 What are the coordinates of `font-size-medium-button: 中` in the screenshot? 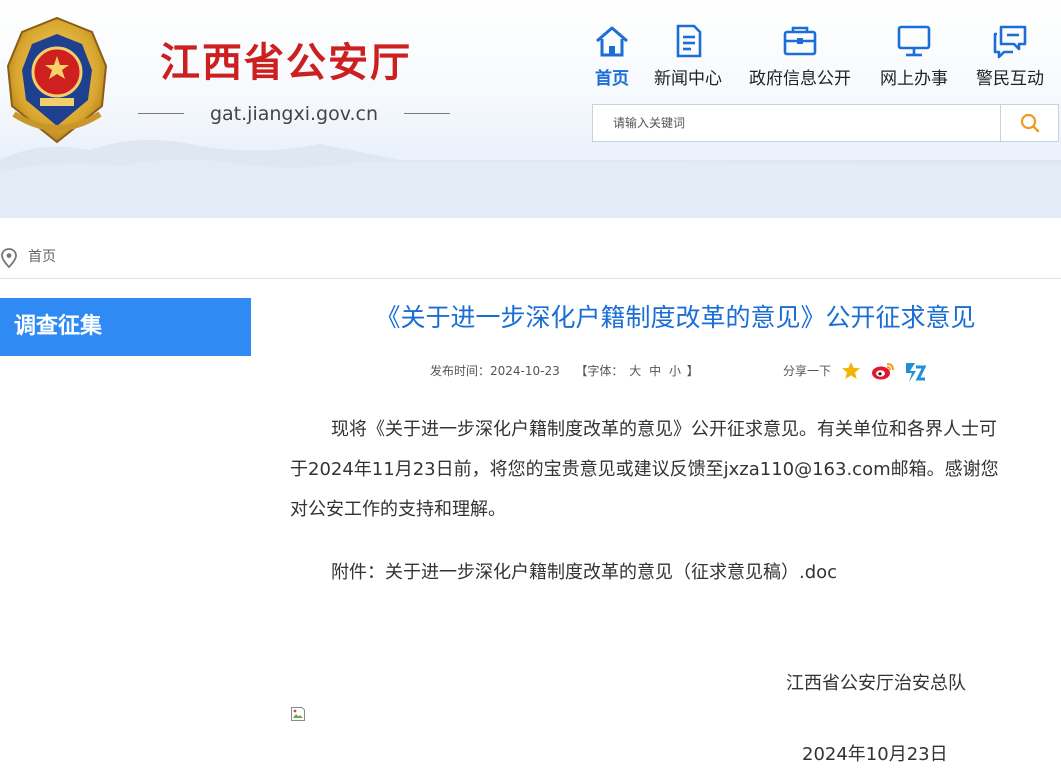 It's located at (655, 371).